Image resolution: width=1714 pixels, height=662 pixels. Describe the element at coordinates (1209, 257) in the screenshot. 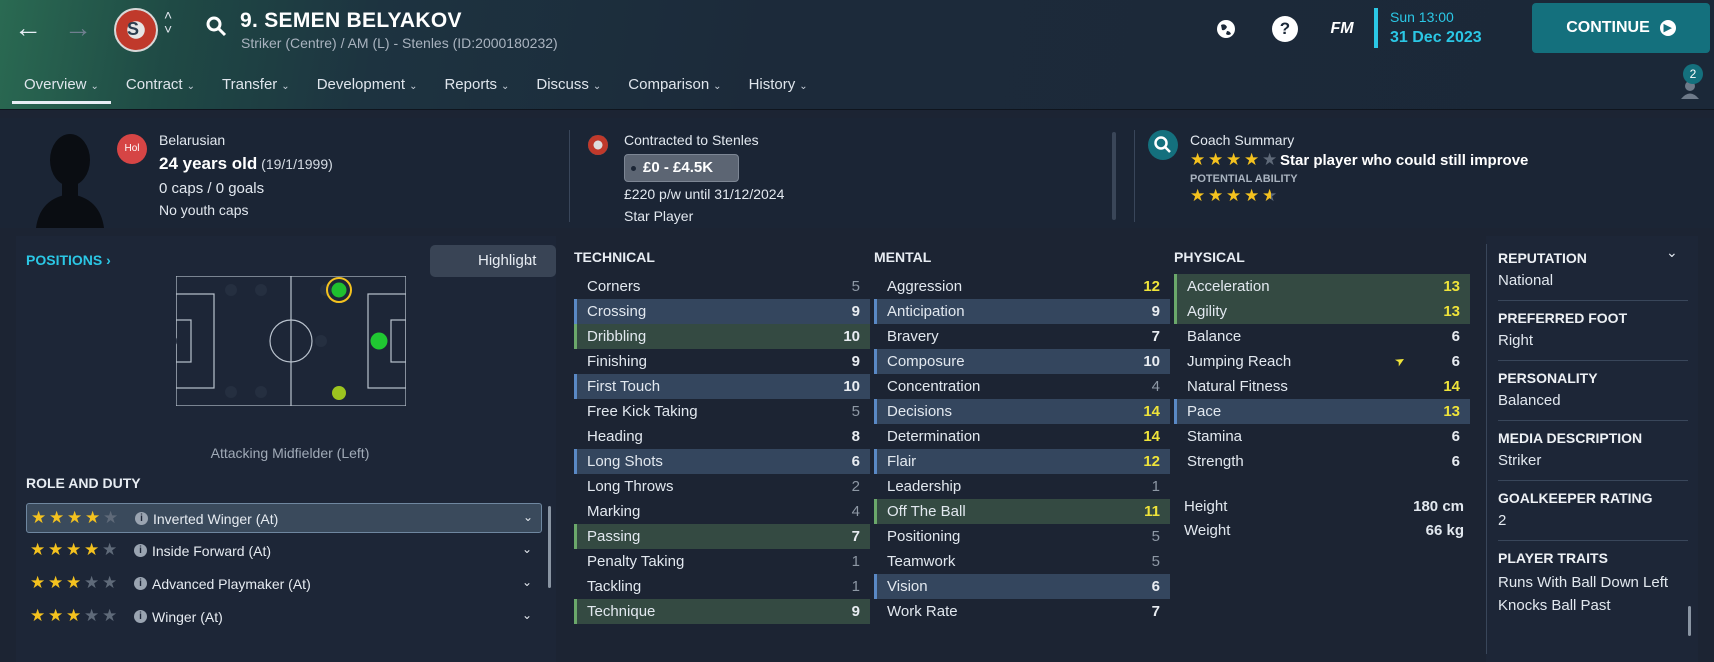

I see `physical-header: PHYSICAL` at that location.